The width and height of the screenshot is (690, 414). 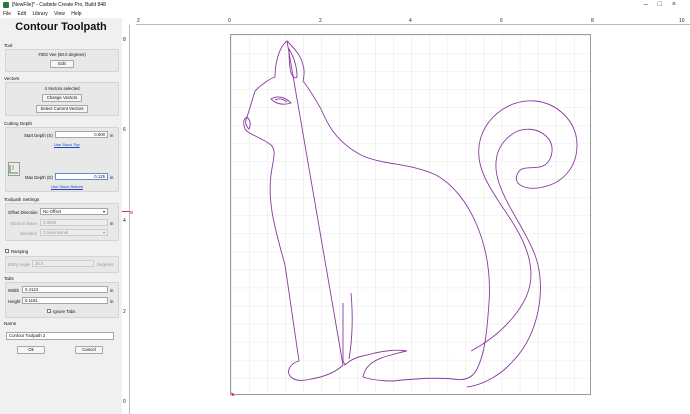 I want to click on tab-height-unit: in, so click(x=112, y=301).